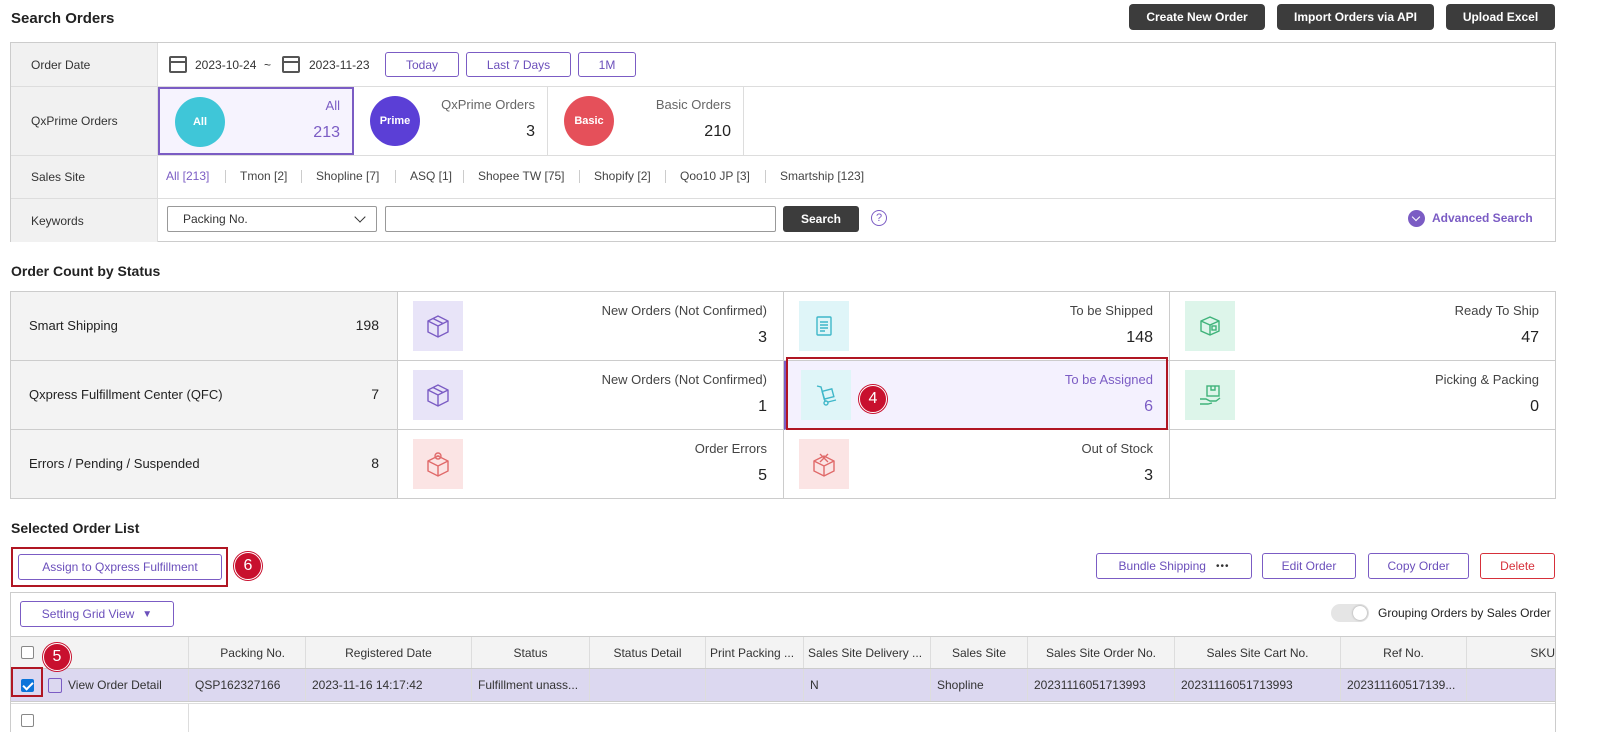 This screenshot has height=732, width=1607. What do you see at coordinates (1139, 337) in the screenshot?
I see `status-count: 148` at bounding box center [1139, 337].